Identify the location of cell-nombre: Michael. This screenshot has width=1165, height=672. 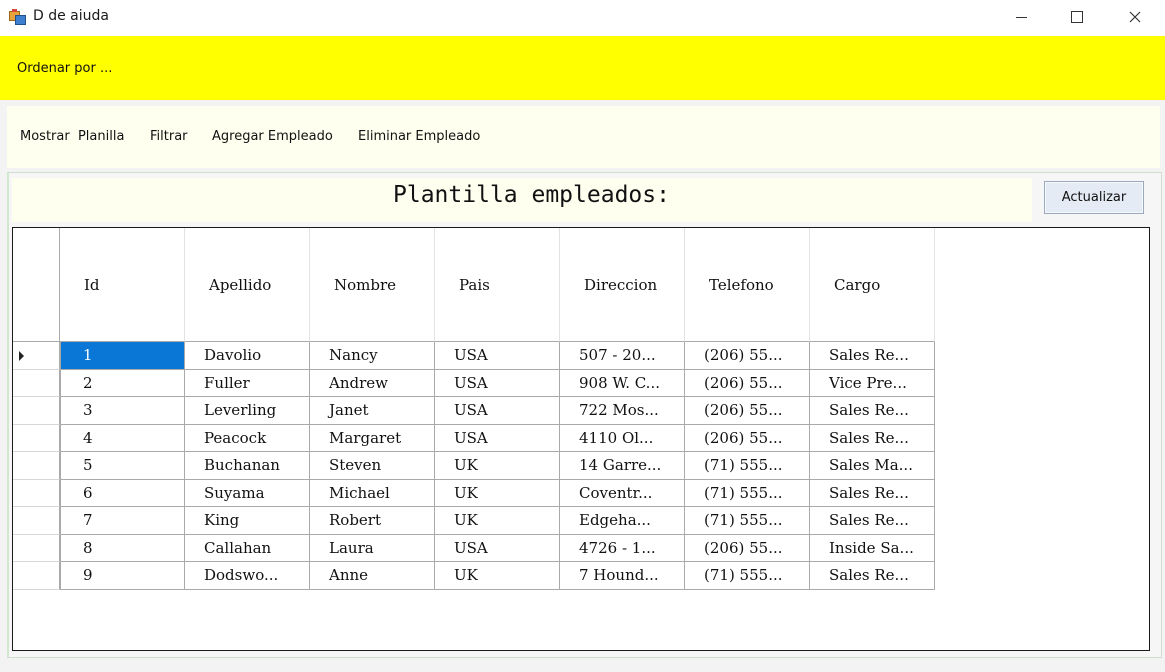
(372, 493).